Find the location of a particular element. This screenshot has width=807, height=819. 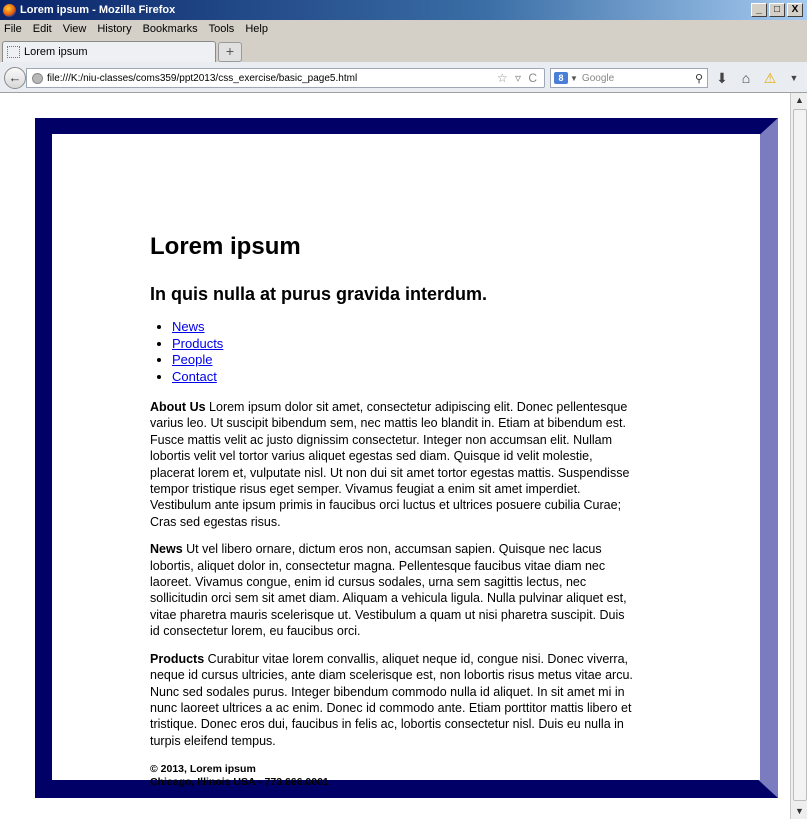

overflow-chevron-icon: ▼ is located at coordinates (794, 78).